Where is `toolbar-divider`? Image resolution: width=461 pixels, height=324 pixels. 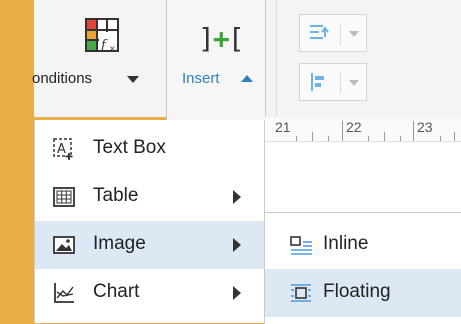 toolbar-divider is located at coordinates (276, 58).